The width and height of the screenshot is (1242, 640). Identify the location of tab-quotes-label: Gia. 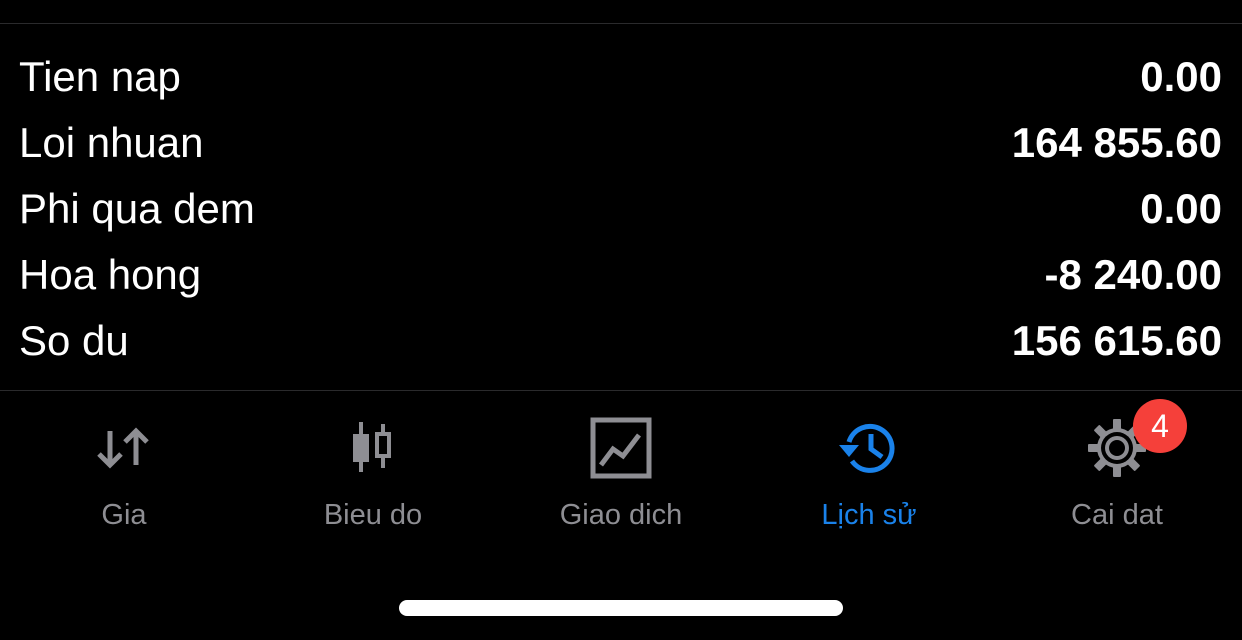
(124, 515).